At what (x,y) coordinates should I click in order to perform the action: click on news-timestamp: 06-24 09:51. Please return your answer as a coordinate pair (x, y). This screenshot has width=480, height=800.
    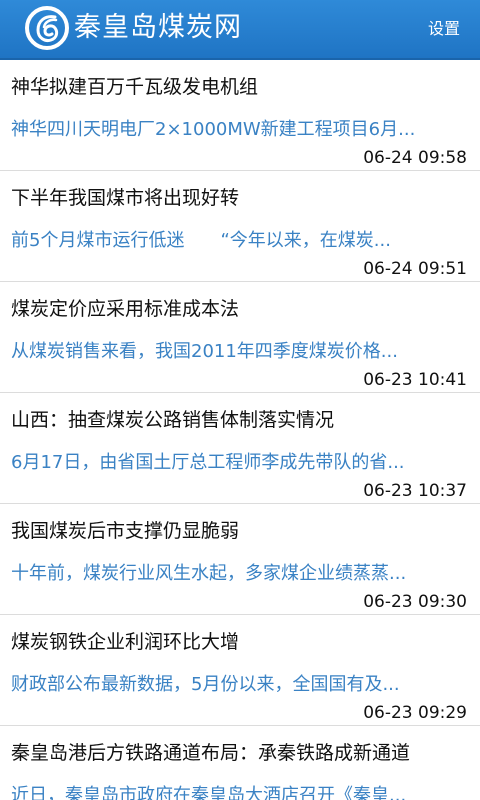
    Looking at the image, I should click on (415, 269).